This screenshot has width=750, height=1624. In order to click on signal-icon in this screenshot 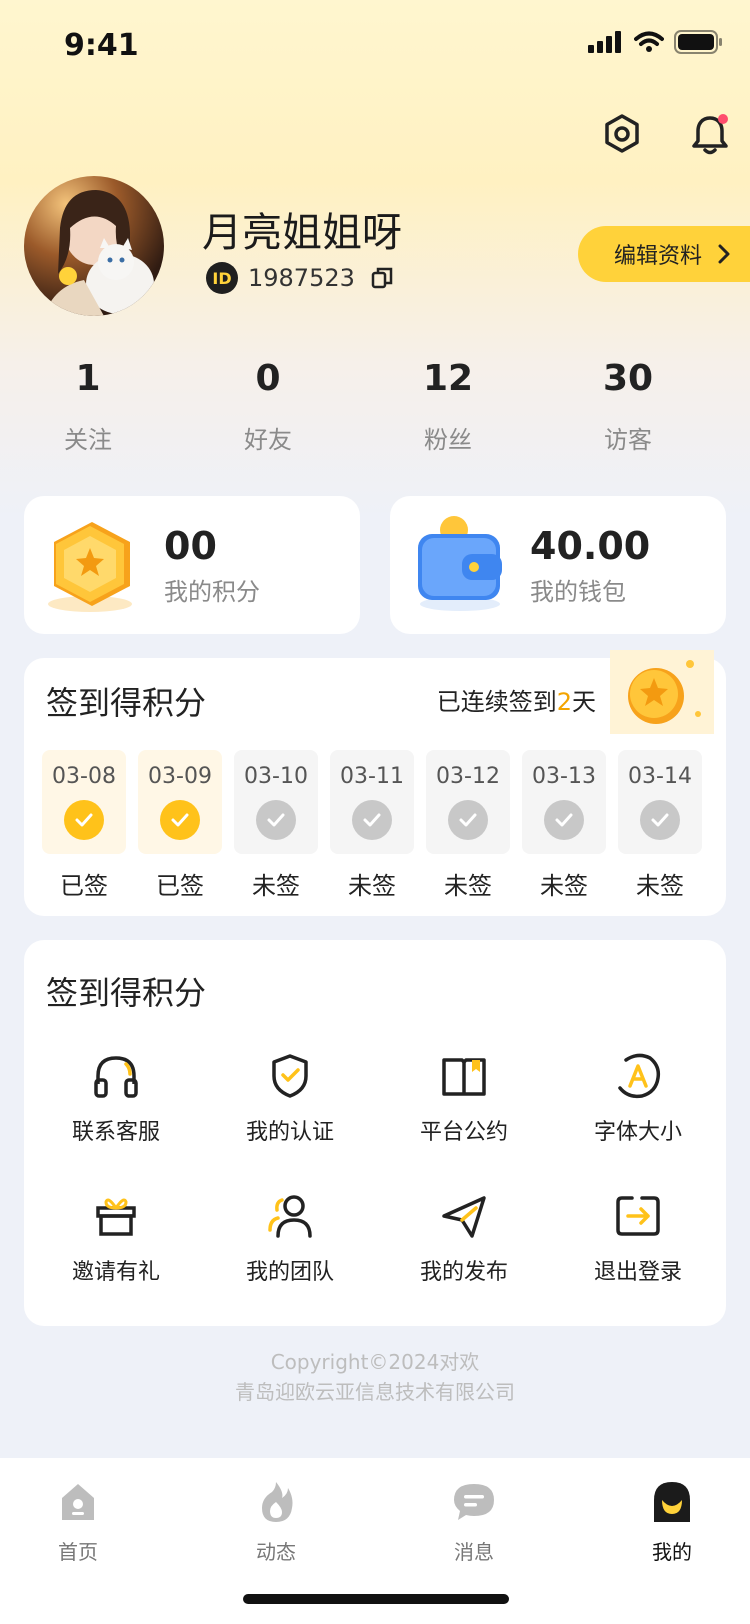, I will do `click(604, 42)`.